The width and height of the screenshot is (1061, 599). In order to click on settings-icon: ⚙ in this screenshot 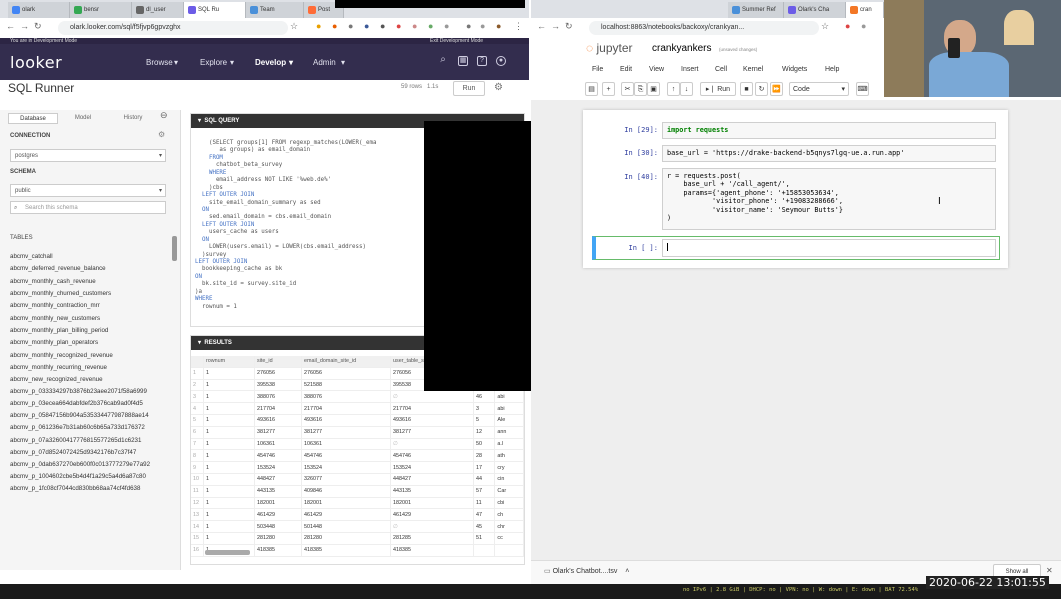, I will do `click(161, 134)`.